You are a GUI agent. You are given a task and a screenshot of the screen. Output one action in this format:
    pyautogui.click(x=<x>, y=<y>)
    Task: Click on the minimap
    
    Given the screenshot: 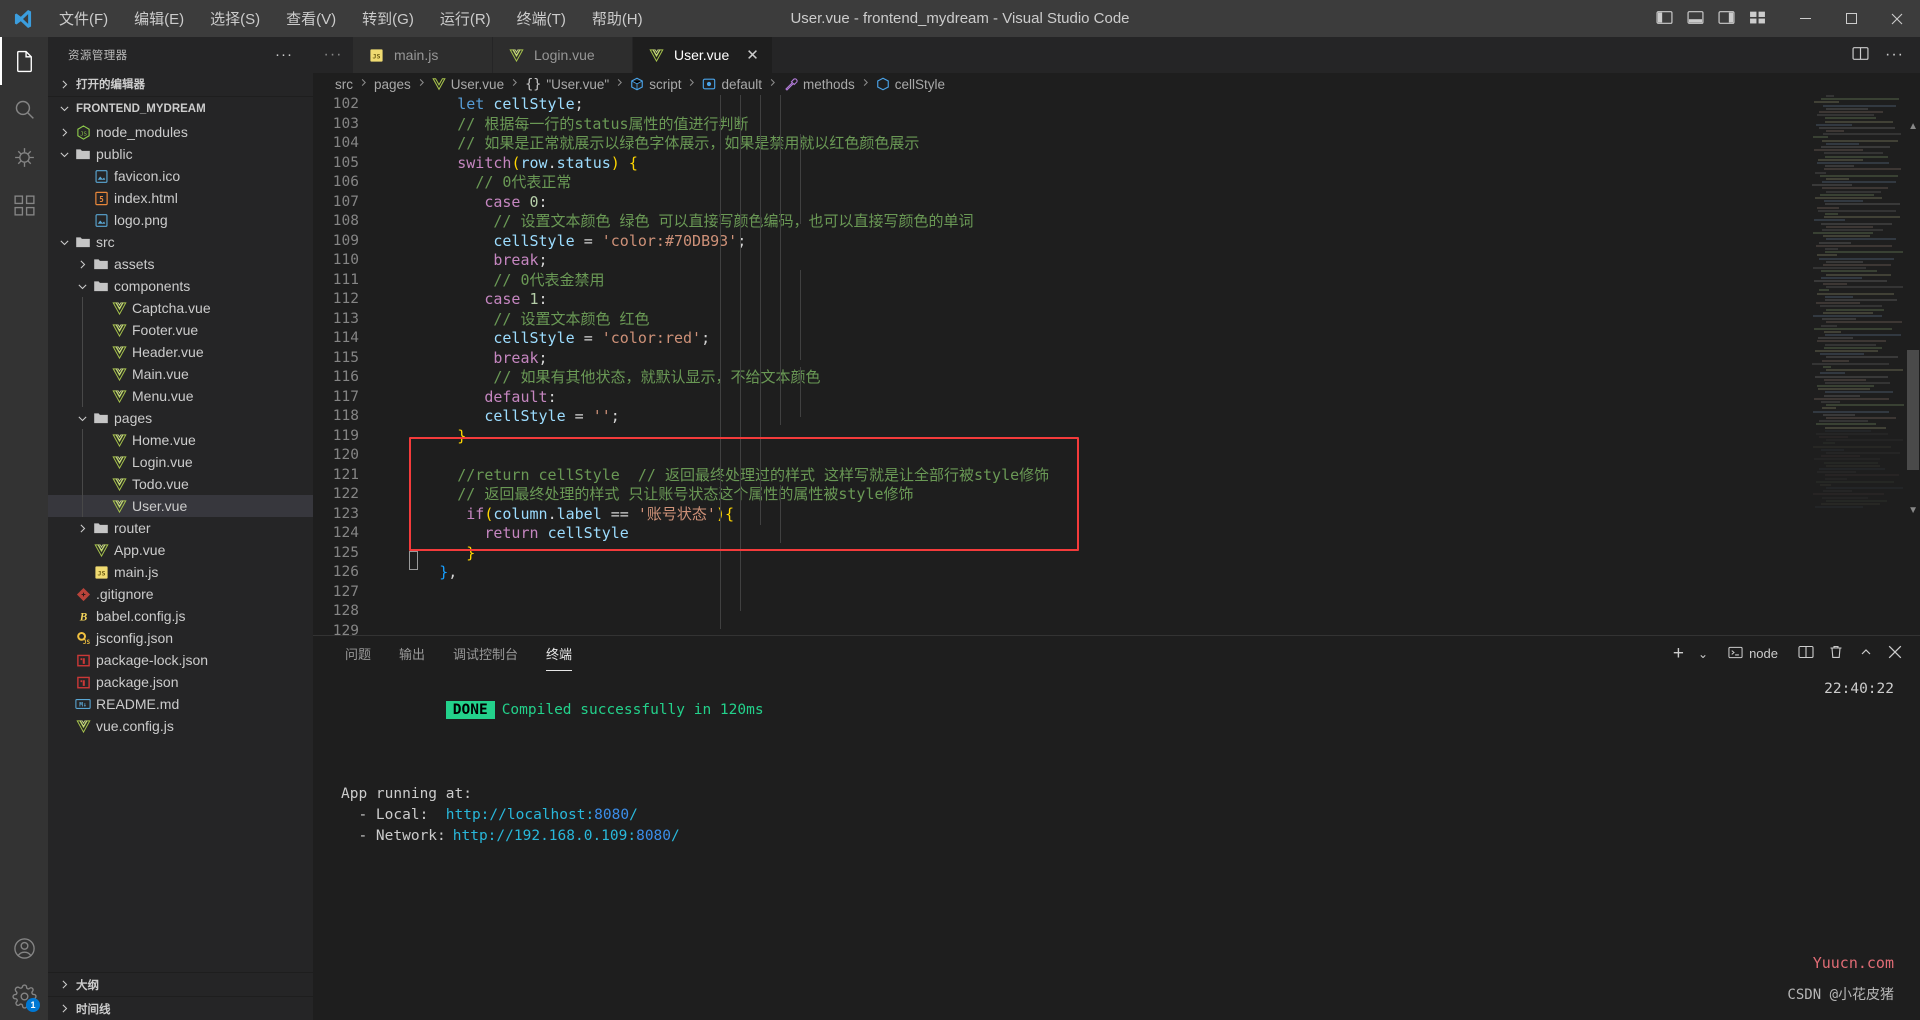 What is the action you would take?
    pyautogui.click(x=1858, y=365)
    